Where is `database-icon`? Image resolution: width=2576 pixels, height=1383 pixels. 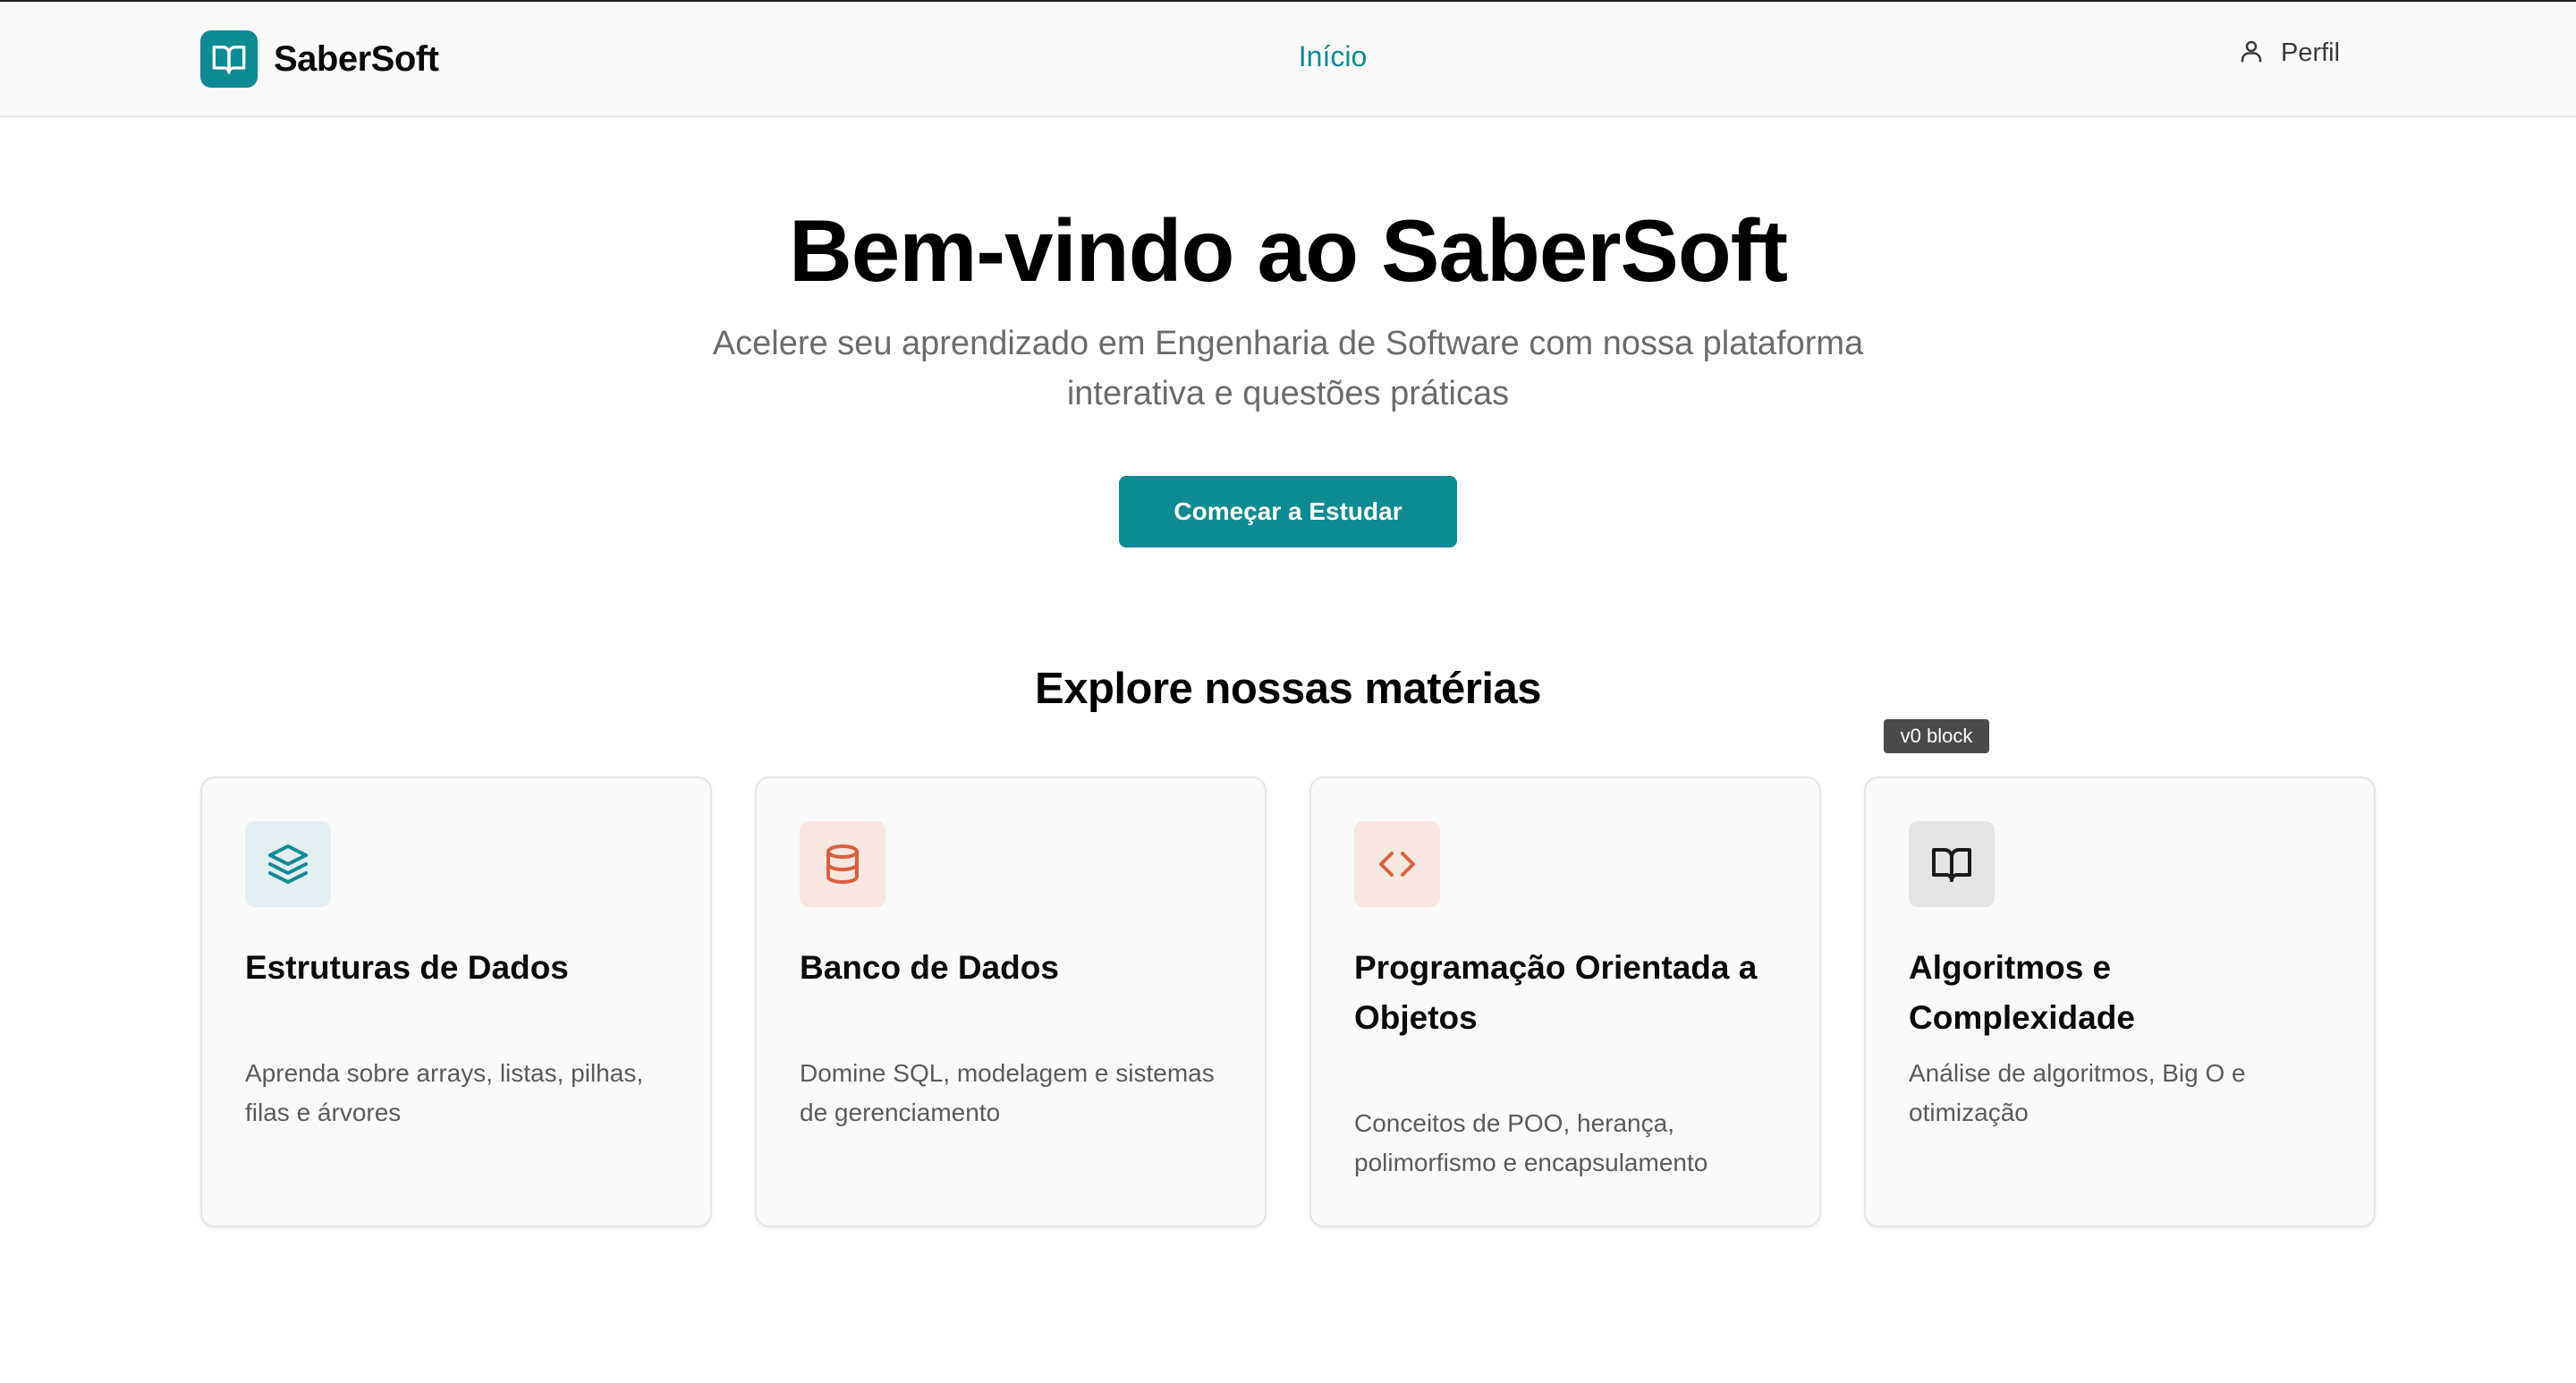 database-icon is located at coordinates (843, 864).